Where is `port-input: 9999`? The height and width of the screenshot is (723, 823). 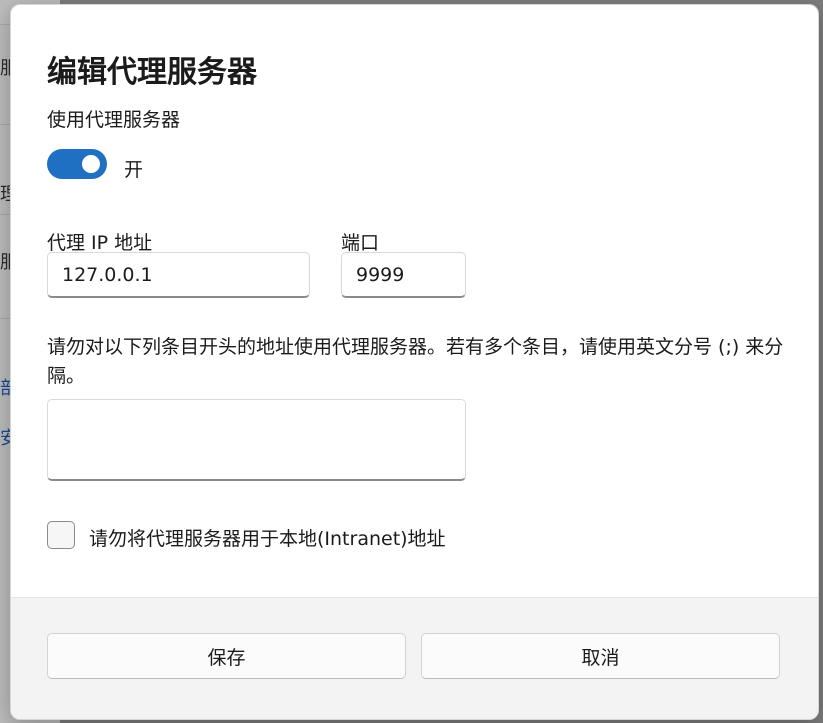 port-input: 9999 is located at coordinates (403, 275).